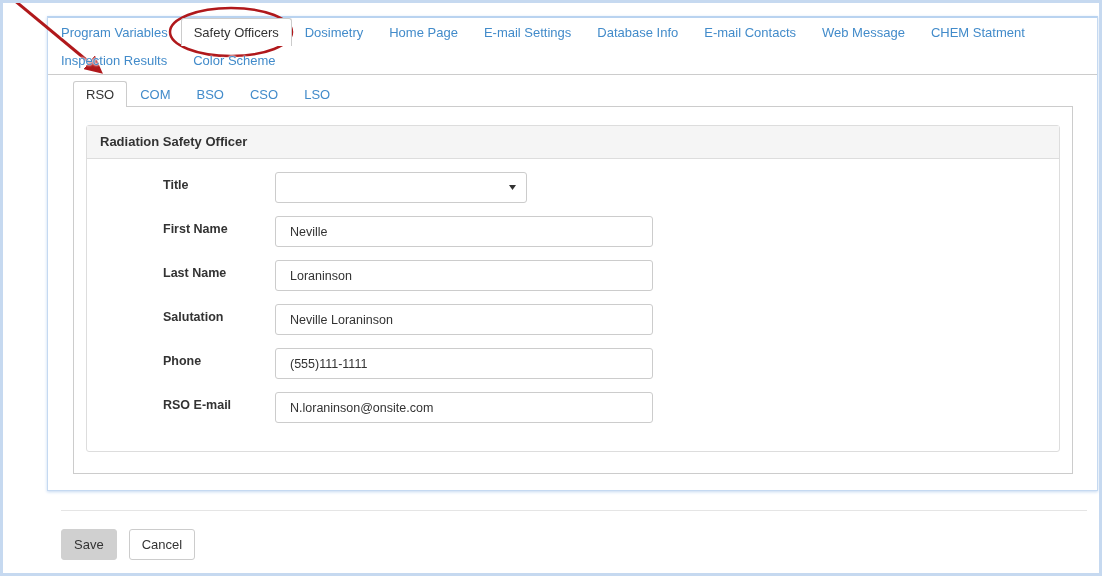  What do you see at coordinates (423, 32) in the screenshot?
I see `nav-tab: Home Page` at bounding box center [423, 32].